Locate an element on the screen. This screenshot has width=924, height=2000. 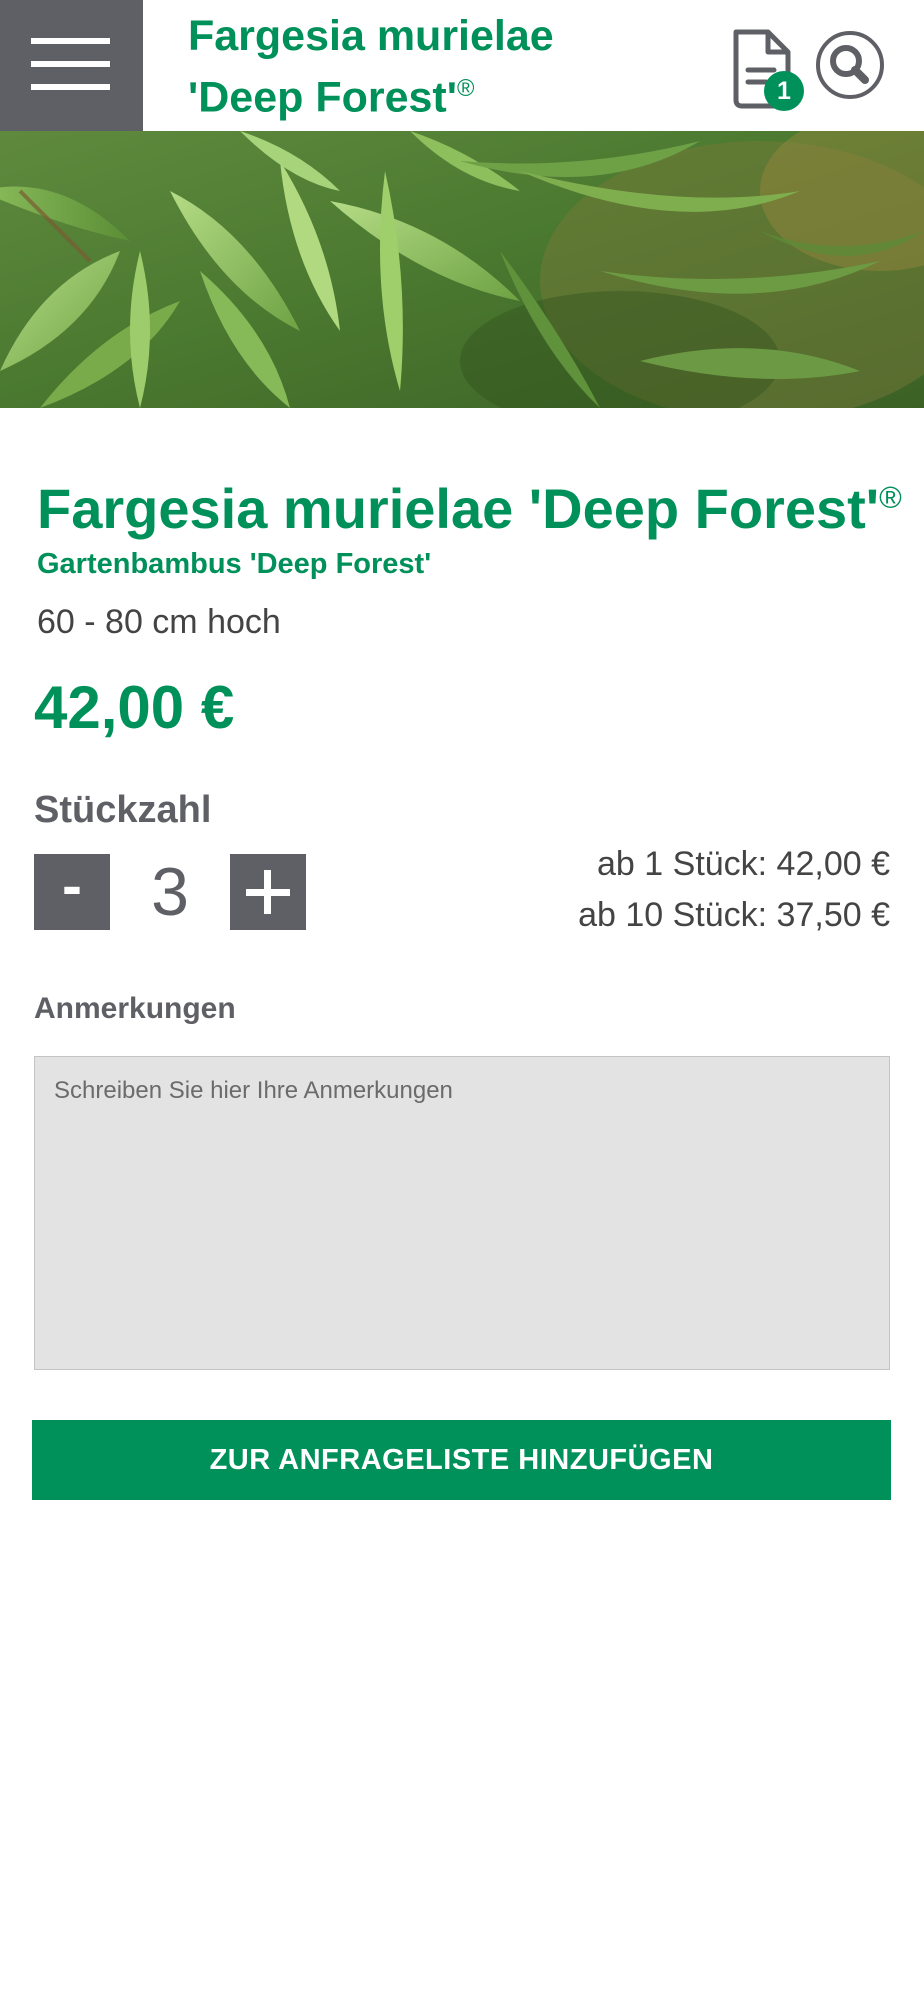
price-tier: ab 1 Stück: 42,00 € is located at coordinates (743, 864).